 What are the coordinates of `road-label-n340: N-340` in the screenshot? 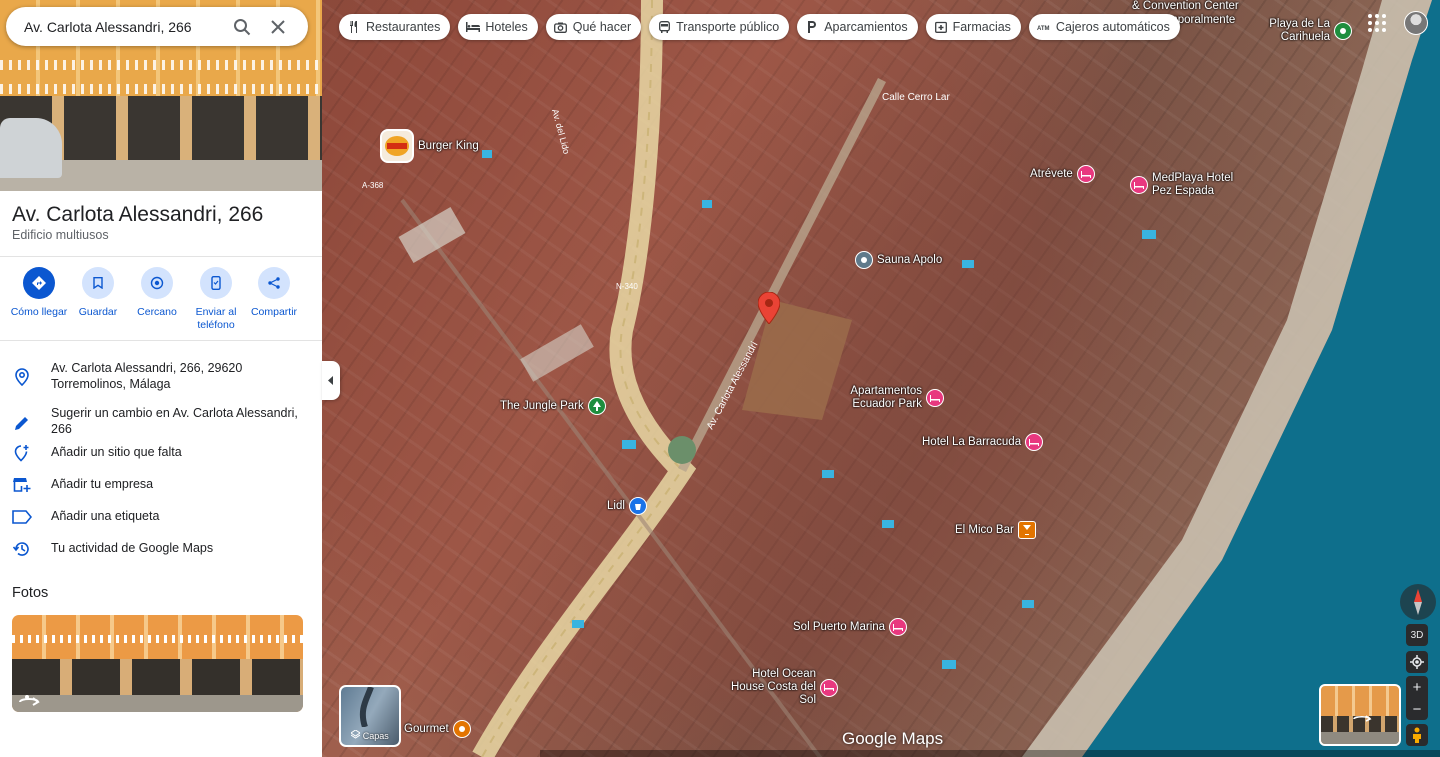 It's located at (627, 286).